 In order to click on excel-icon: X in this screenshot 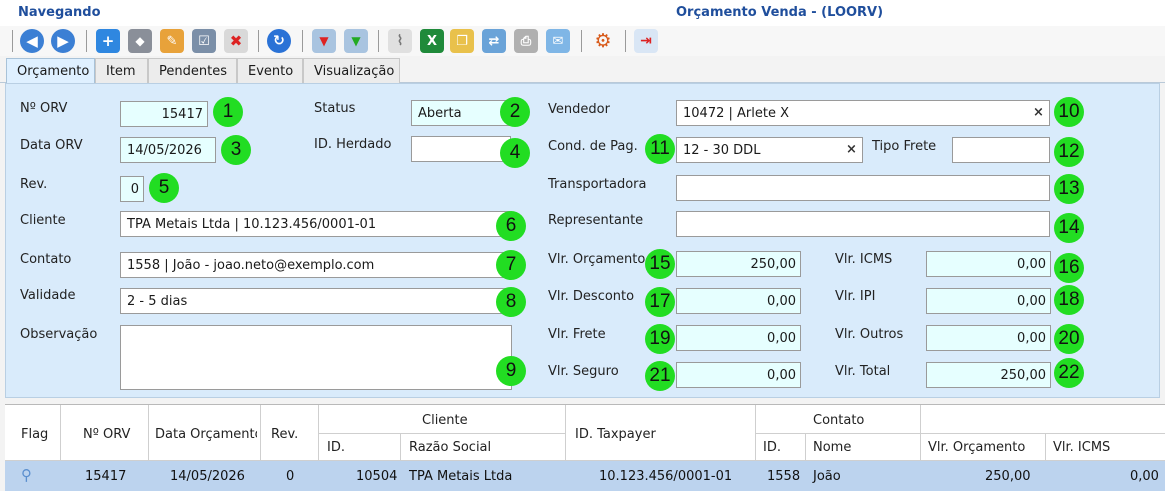, I will do `click(432, 41)`.